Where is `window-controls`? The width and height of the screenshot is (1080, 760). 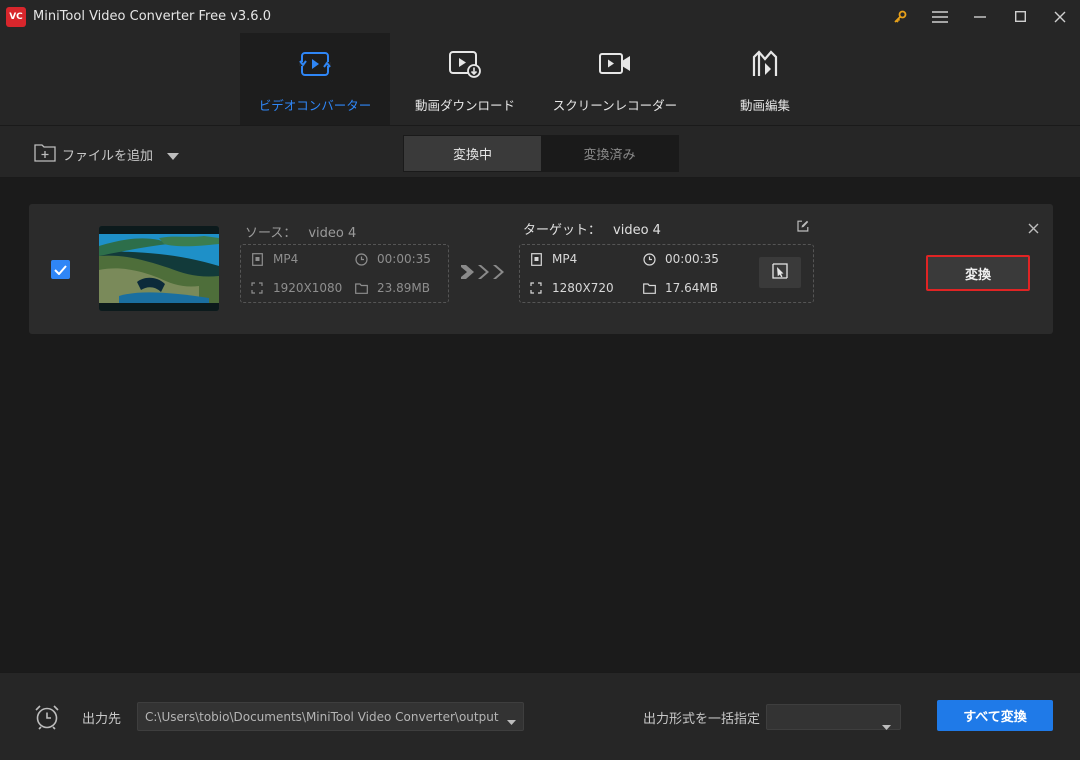
window-controls is located at coordinates (980, 16).